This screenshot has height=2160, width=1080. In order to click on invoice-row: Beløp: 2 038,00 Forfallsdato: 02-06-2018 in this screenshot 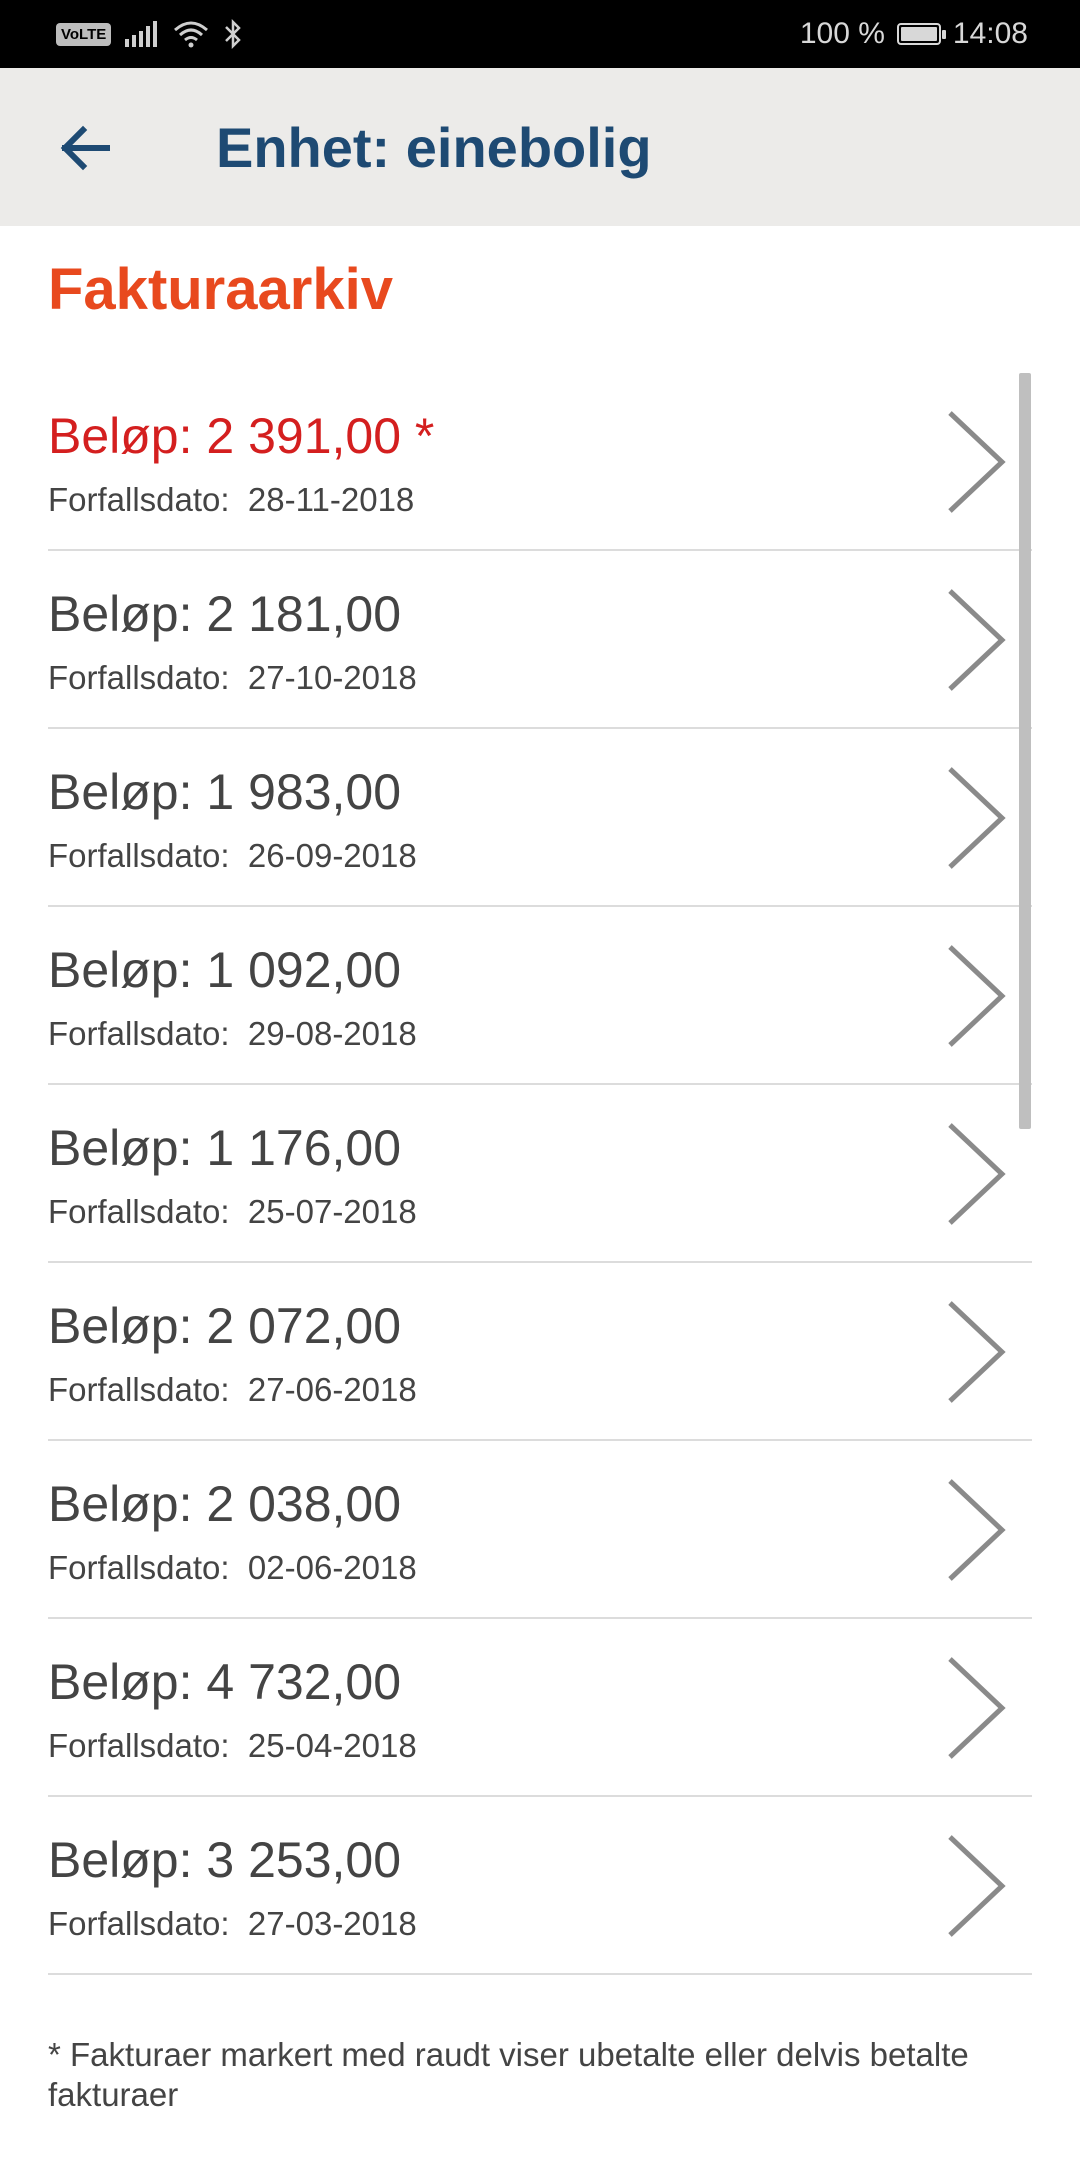, I will do `click(540, 1530)`.